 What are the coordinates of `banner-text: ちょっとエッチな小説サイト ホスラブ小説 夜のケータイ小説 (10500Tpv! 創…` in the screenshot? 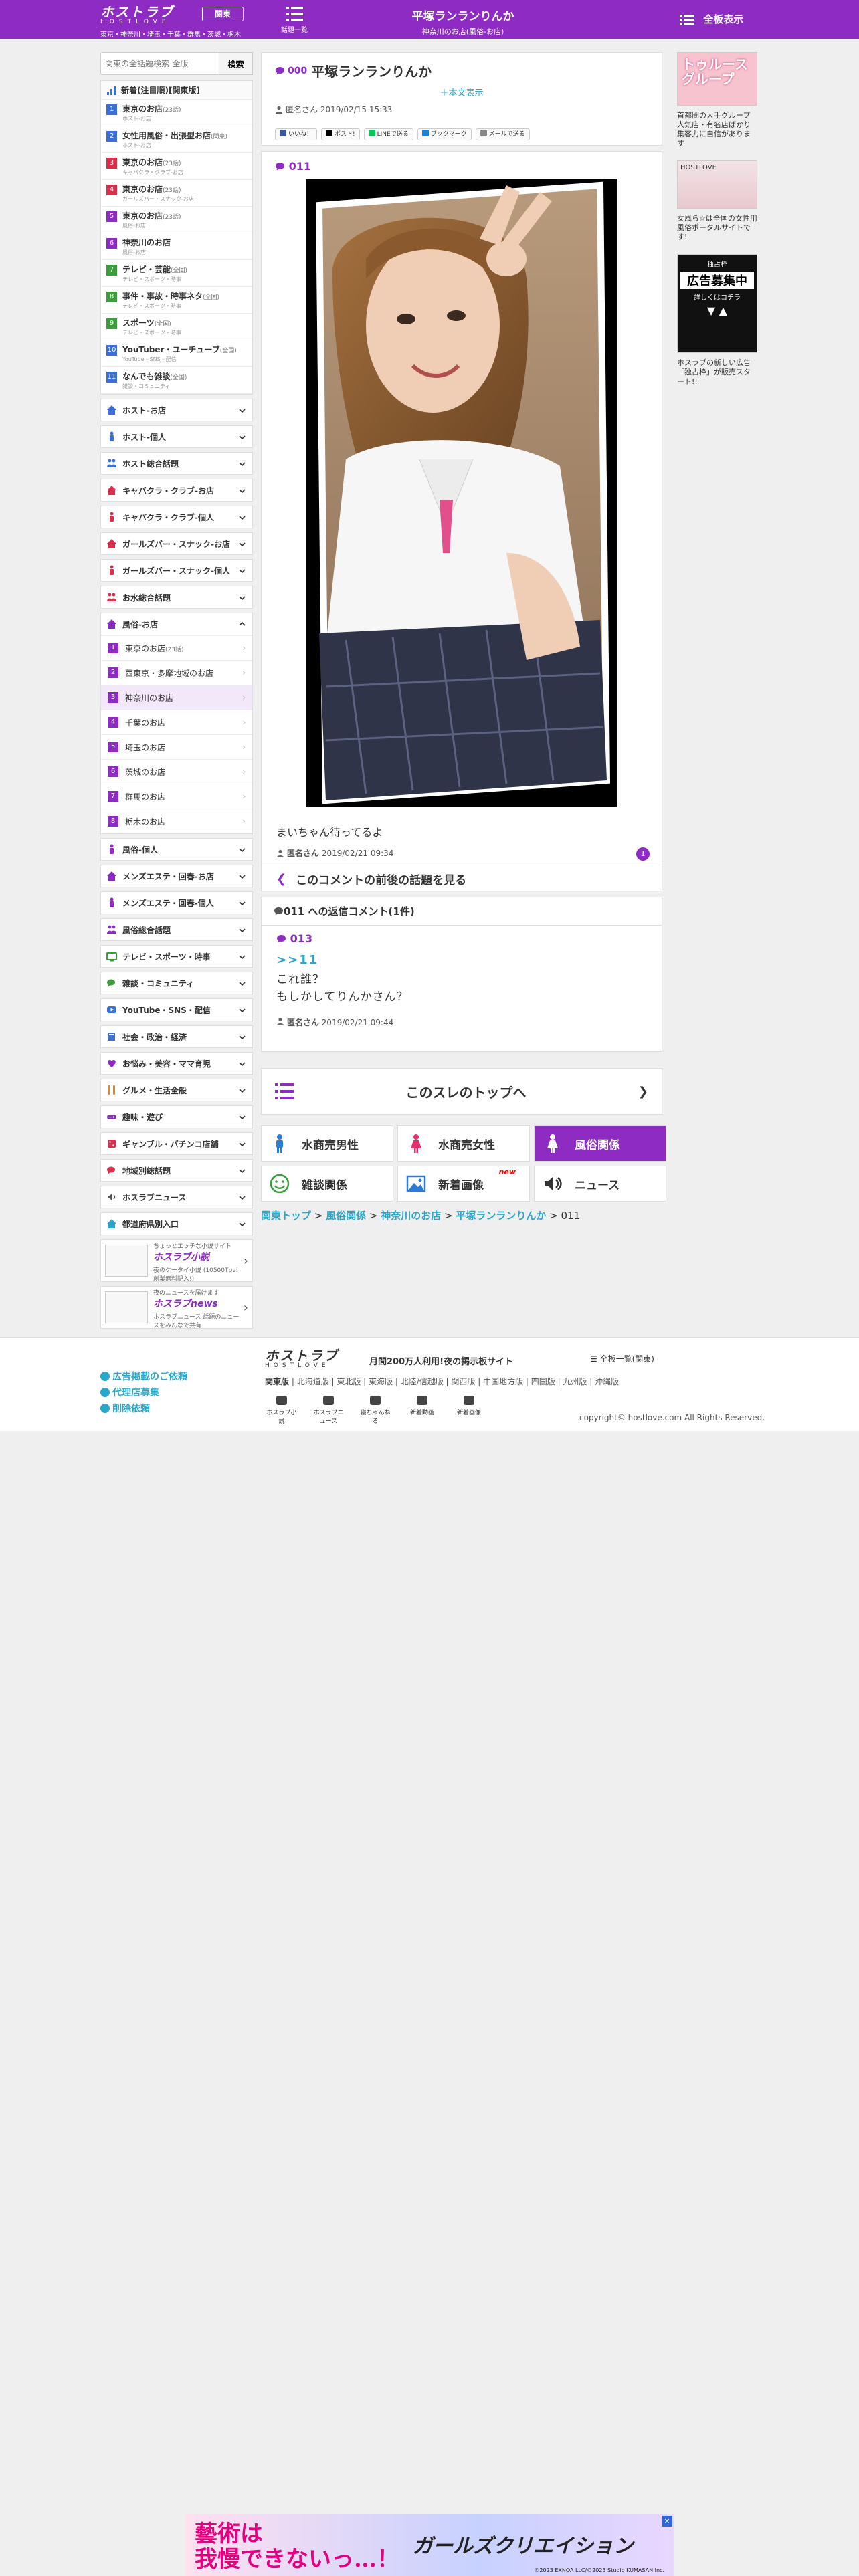 It's located at (196, 1261).